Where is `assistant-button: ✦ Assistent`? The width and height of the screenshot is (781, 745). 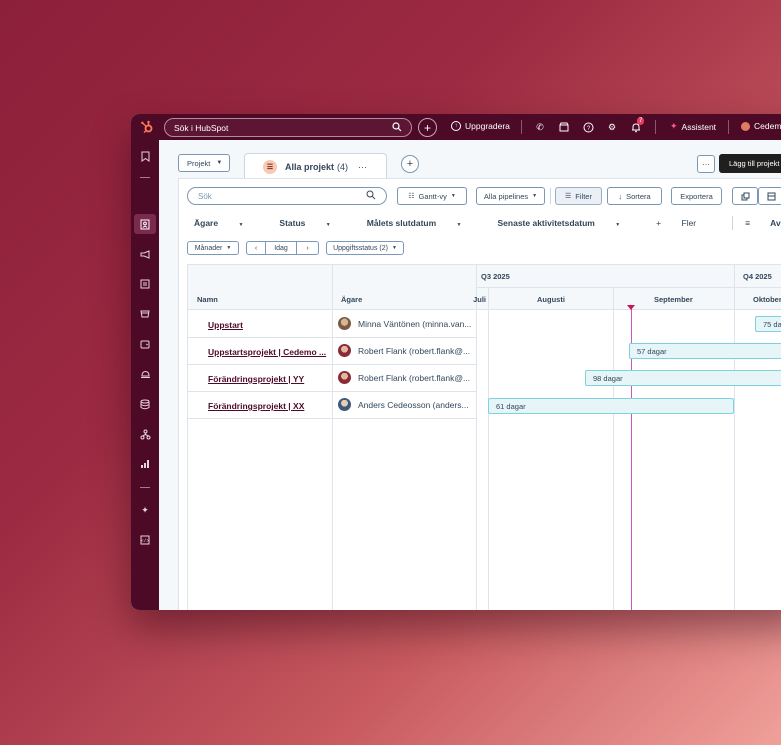
assistant-button: ✦ Assistent is located at coordinates (693, 126).